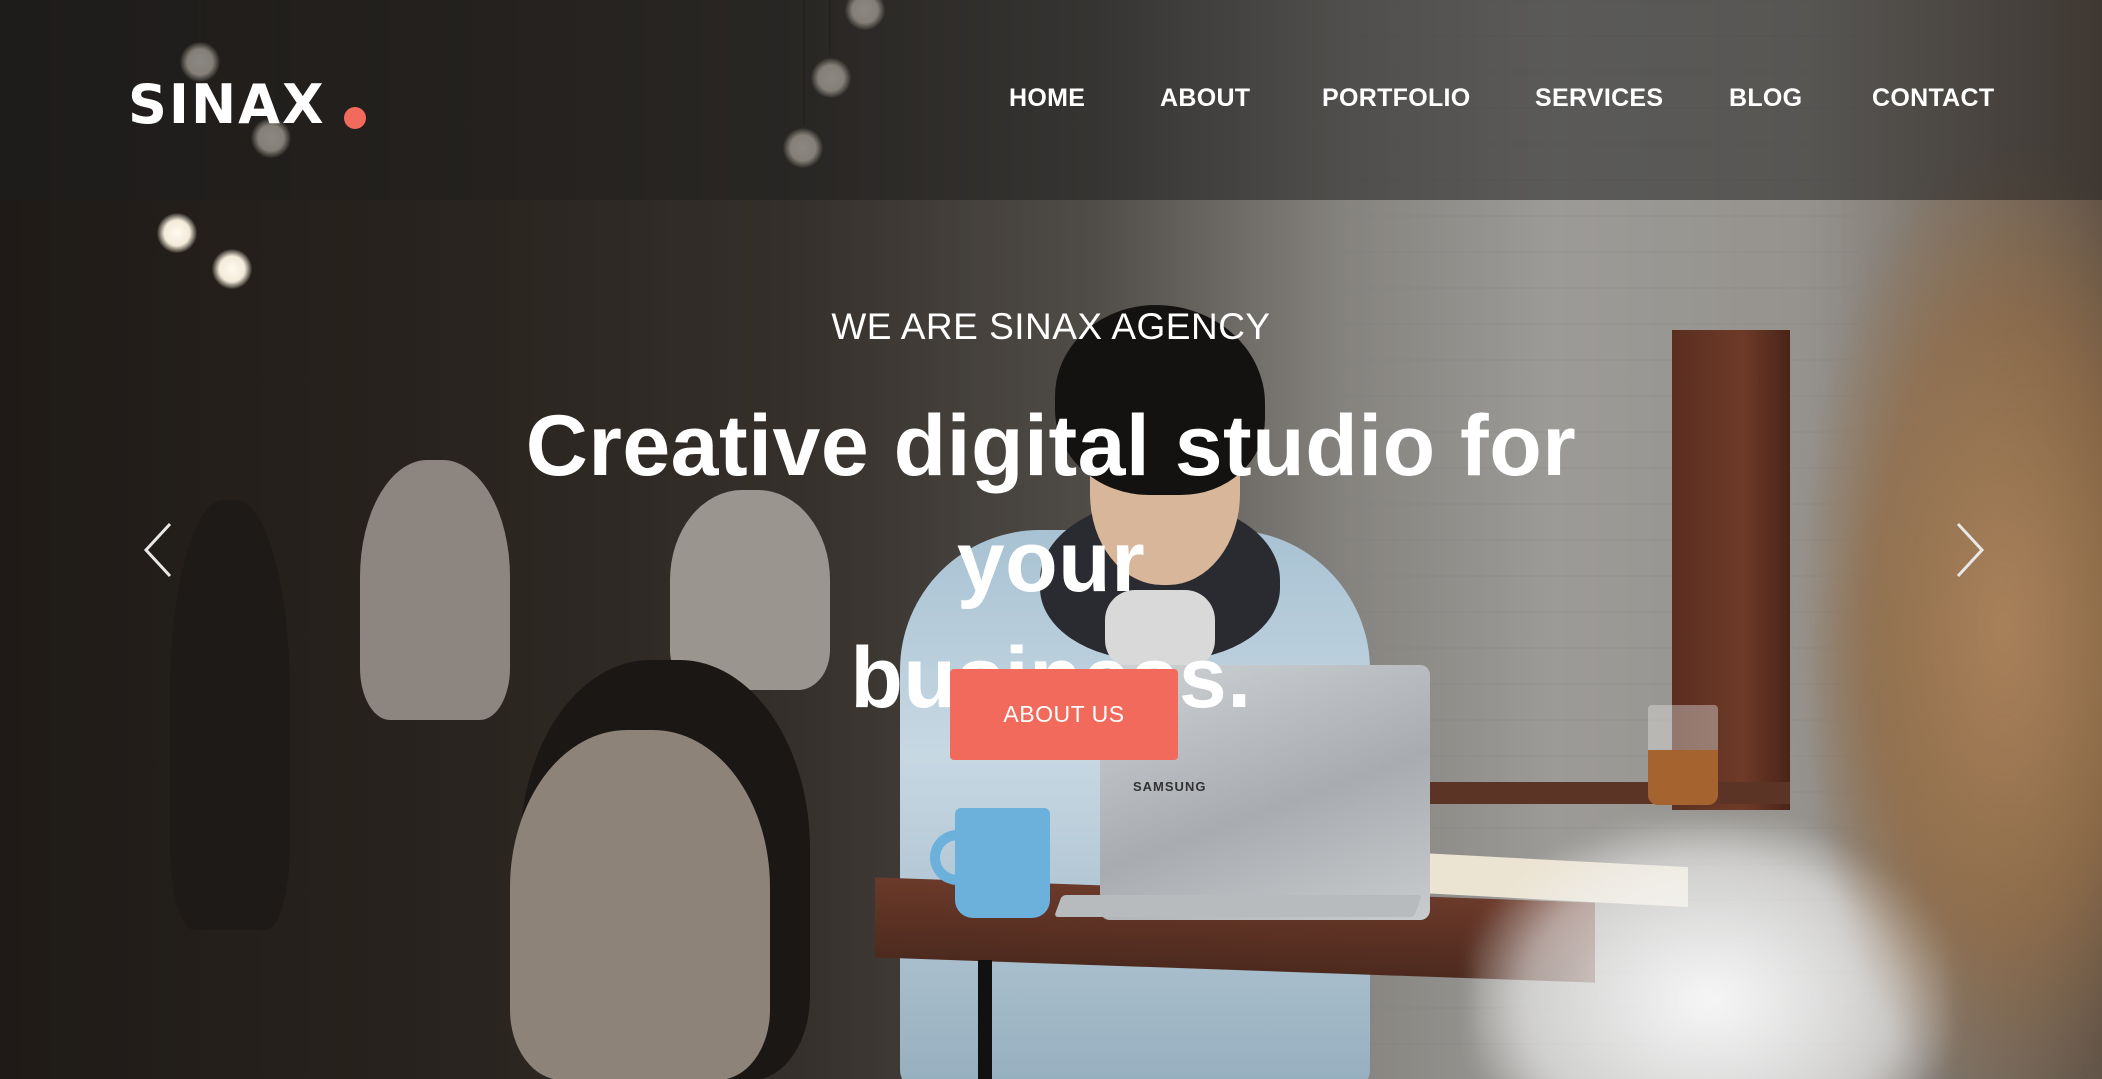  Describe the element at coordinates (1396, 98) in the screenshot. I see `nav-item-portfolio: PORTFOLIO` at that location.